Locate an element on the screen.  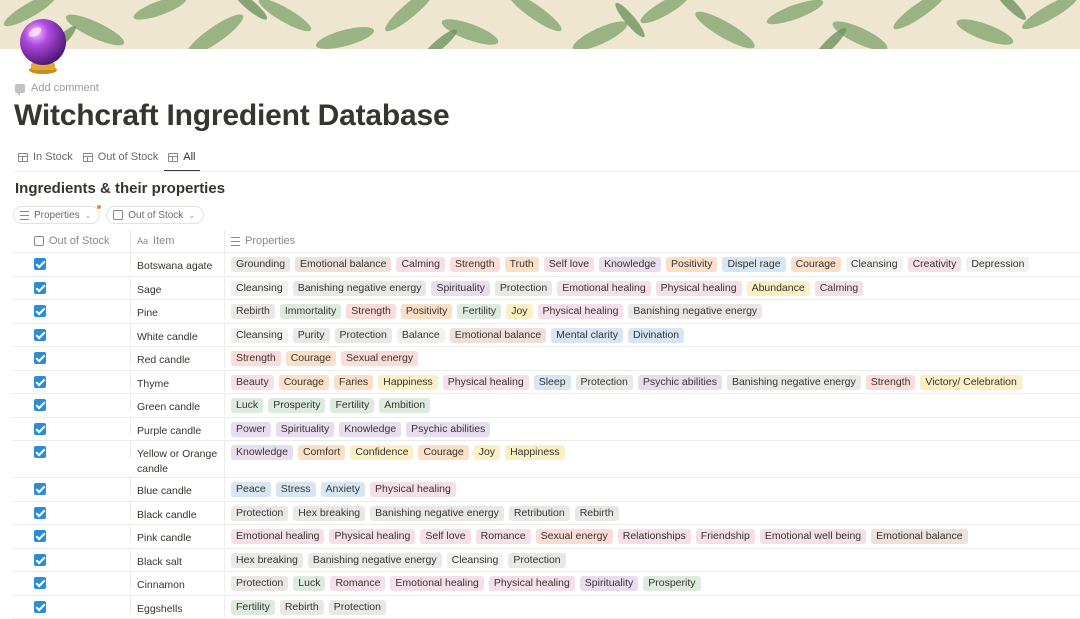
column-header-properties: Properties is located at coordinates (652, 241).